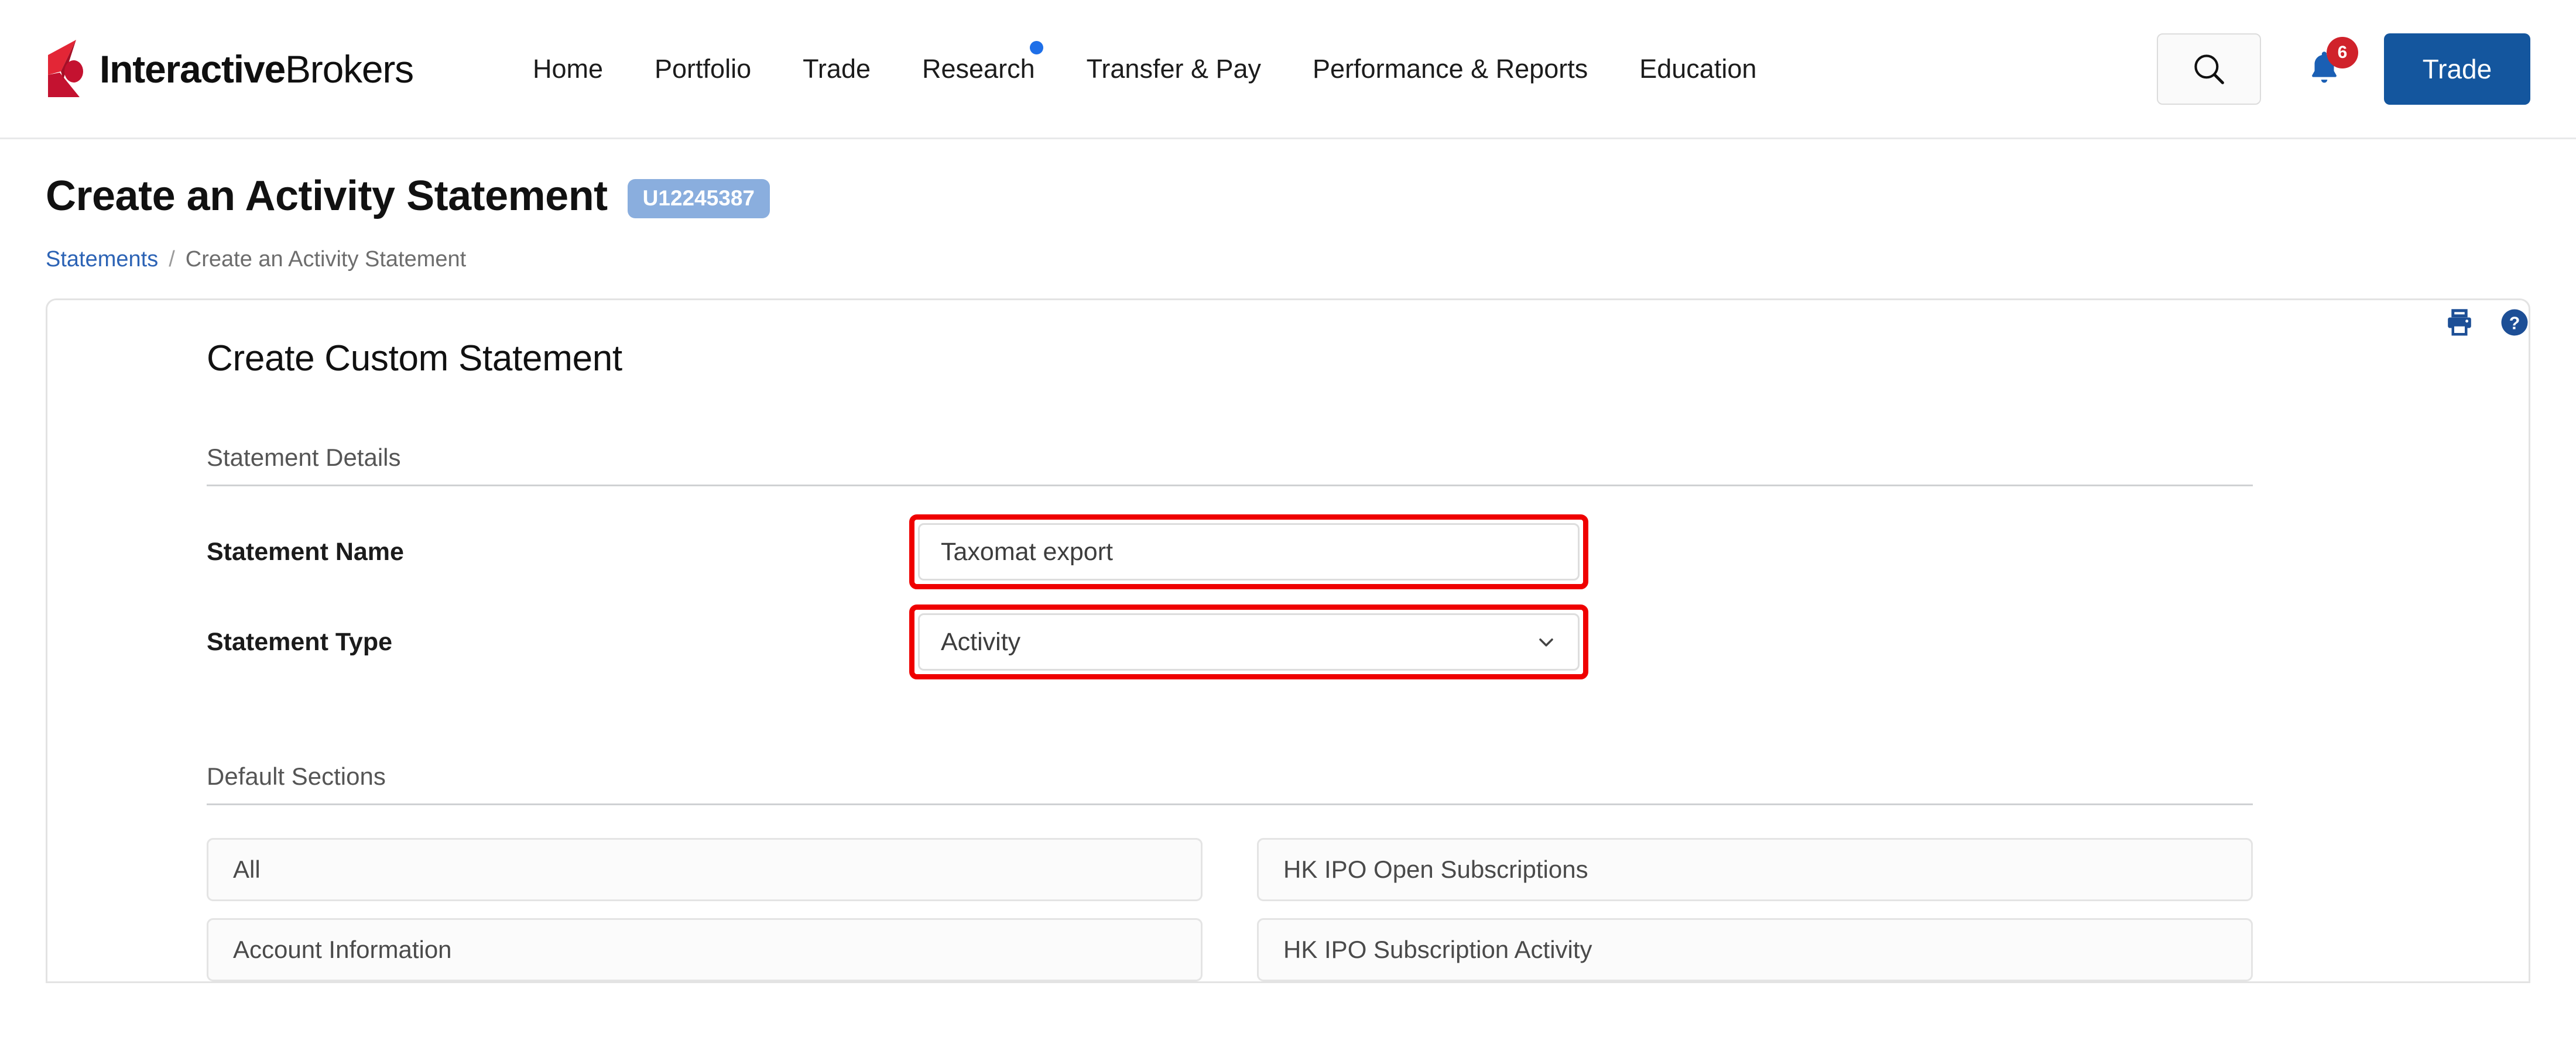 This screenshot has height=1051, width=2576. I want to click on nav-item-research-label: Research, so click(978, 69).